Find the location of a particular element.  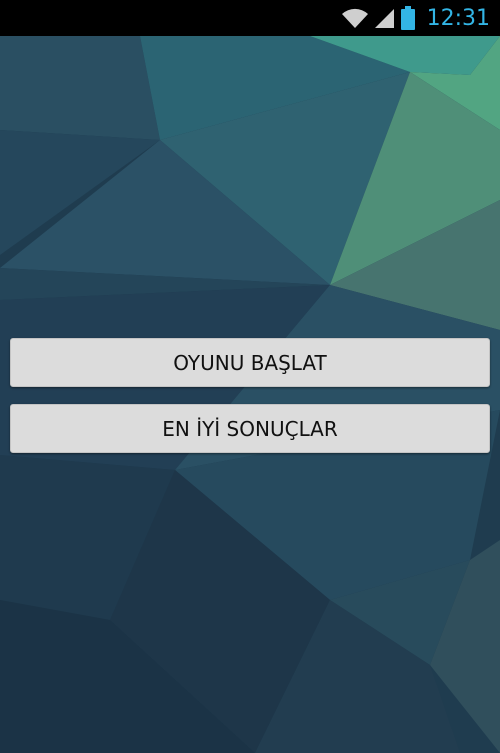

start-game-button: OYUNU BAŞLAT is located at coordinates (250, 362).